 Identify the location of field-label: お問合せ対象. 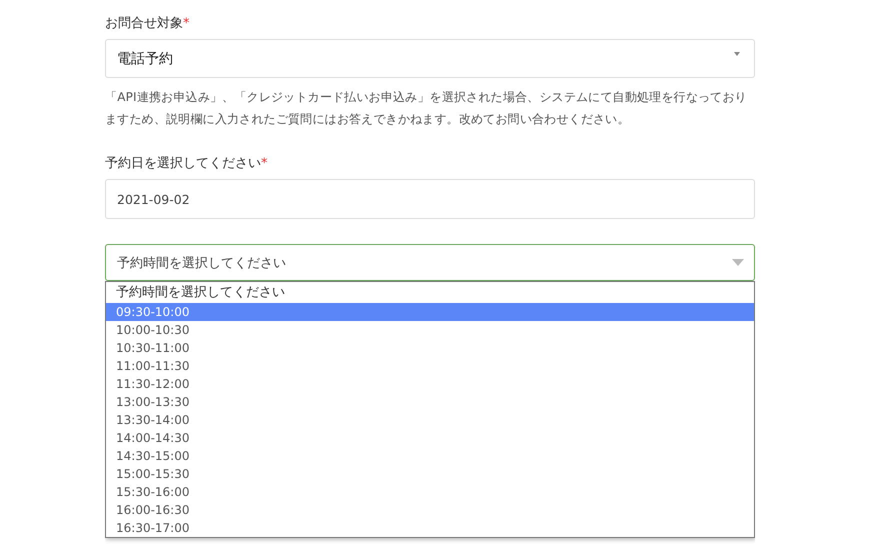
(144, 23).